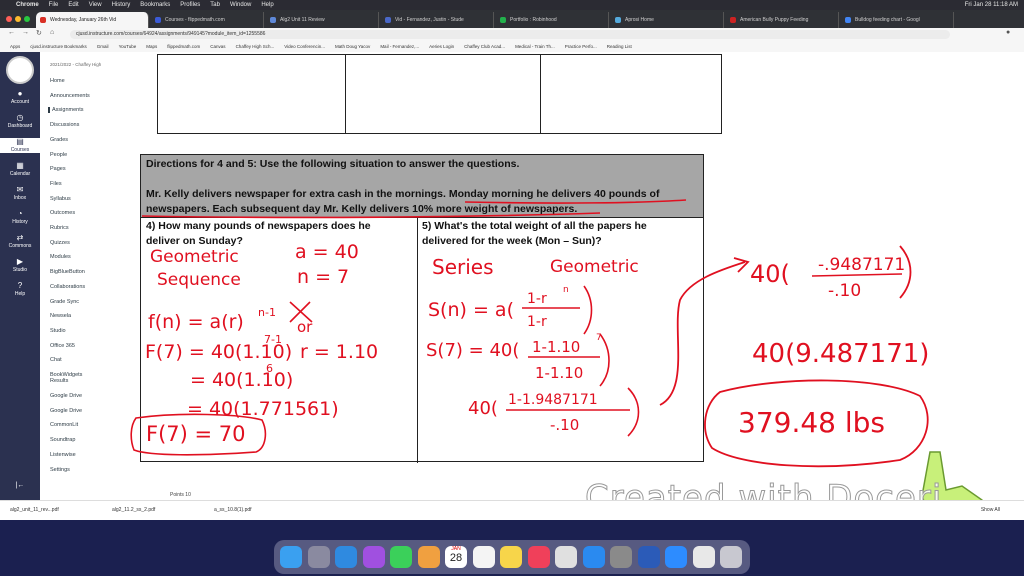 The width and height of the screenshot is (1024, 576). I want to click on course-nav-files: Files, so click(56, 184).